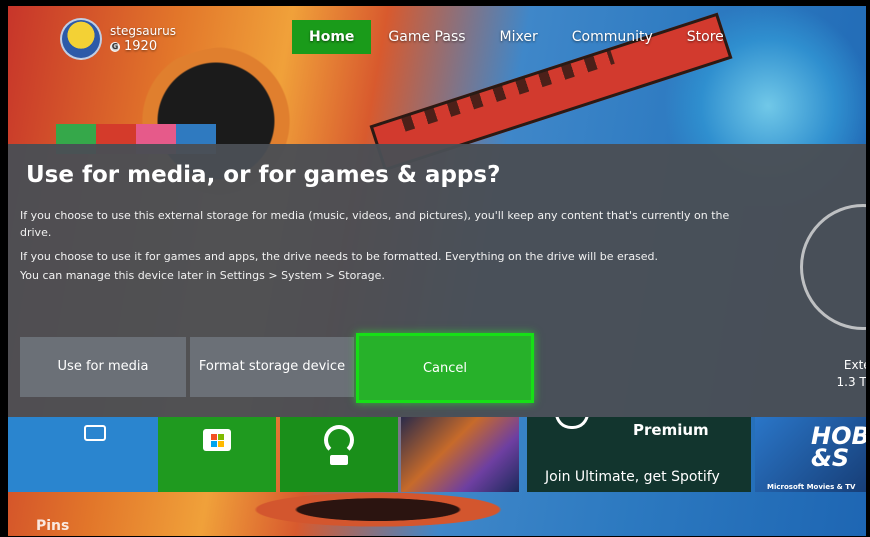 The image size is (870, 537). I want to click on top-navigation: Home Game Pass Mixer Community Store, so click(516, 37).